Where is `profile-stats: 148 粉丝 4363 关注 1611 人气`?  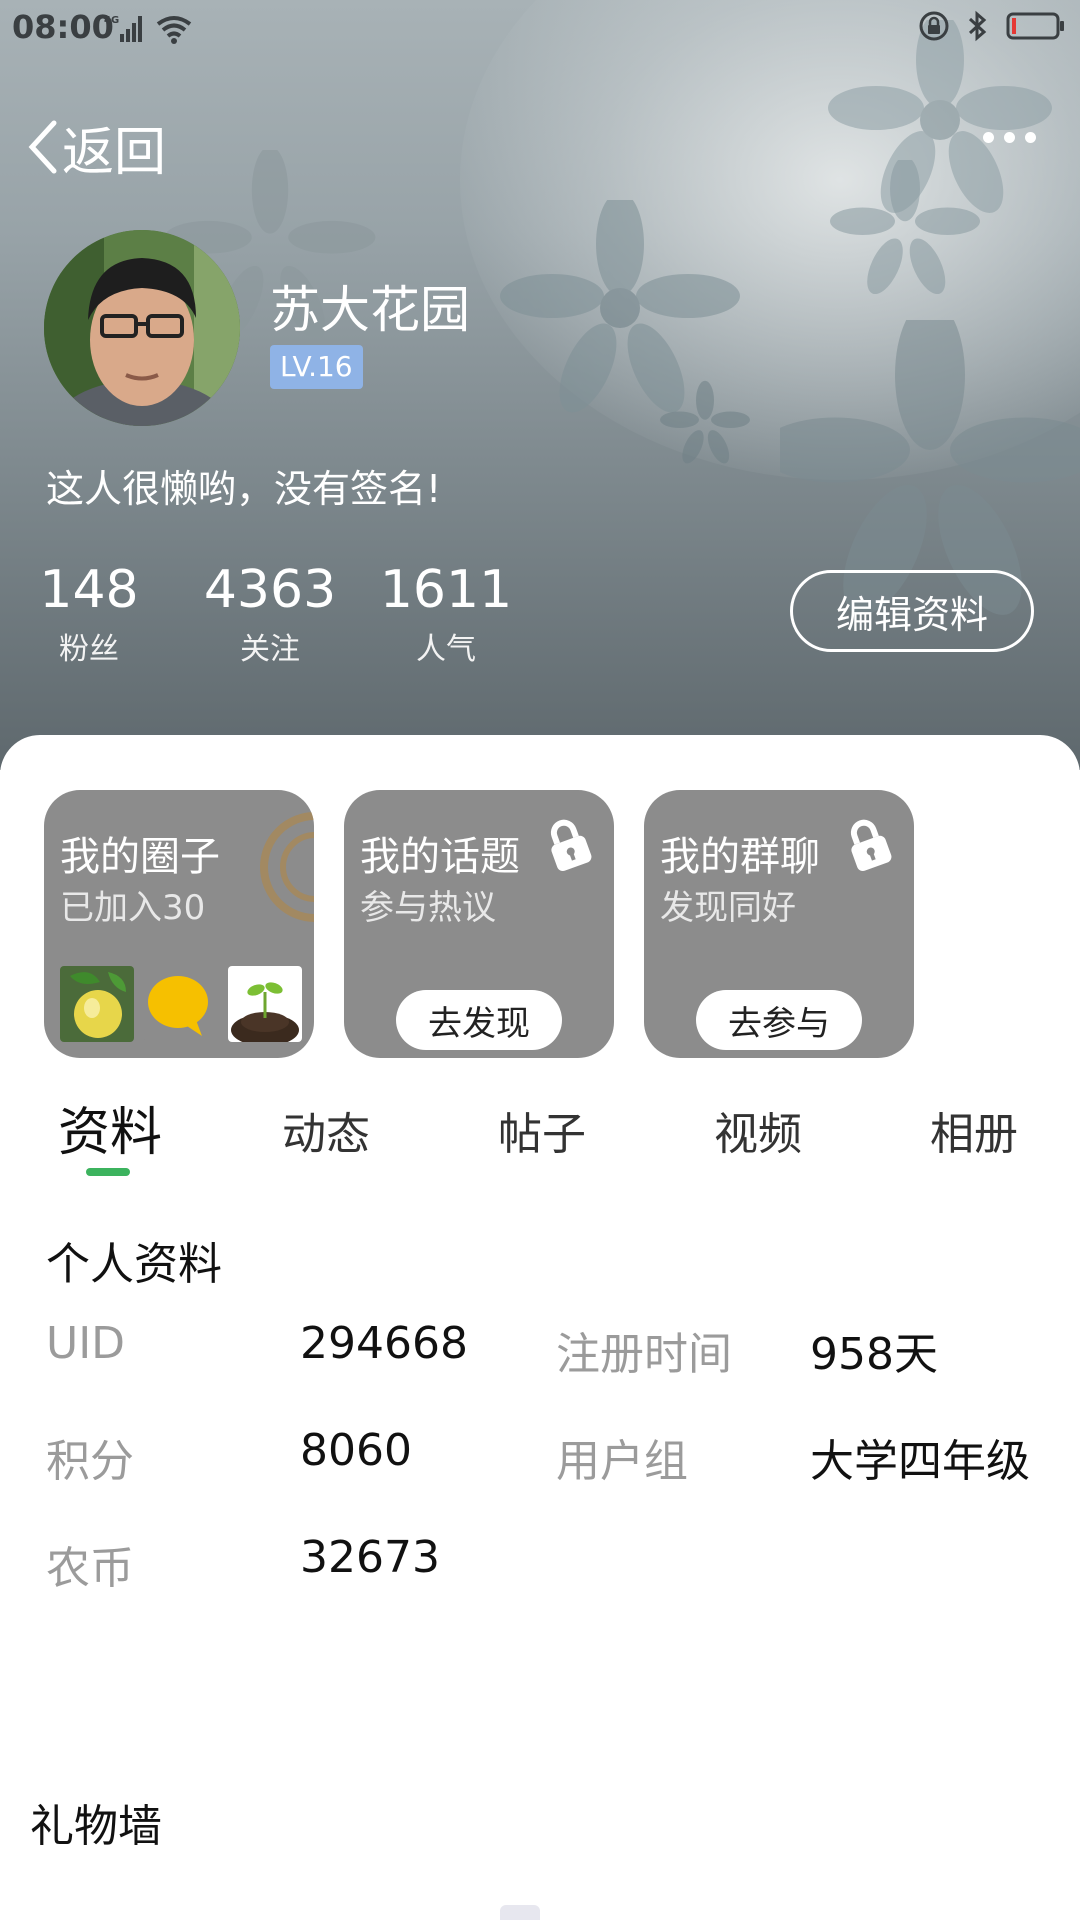
profile-stats: 148 粉丝 4363 关注 1611 人气 is located at coordinates (275, 614).